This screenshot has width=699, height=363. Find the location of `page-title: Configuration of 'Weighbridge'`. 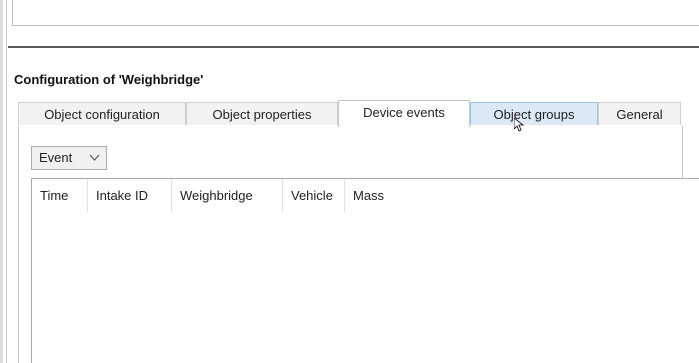

page-title: Configuration of 'Weighbridge' is located at coordinates (109, 79).